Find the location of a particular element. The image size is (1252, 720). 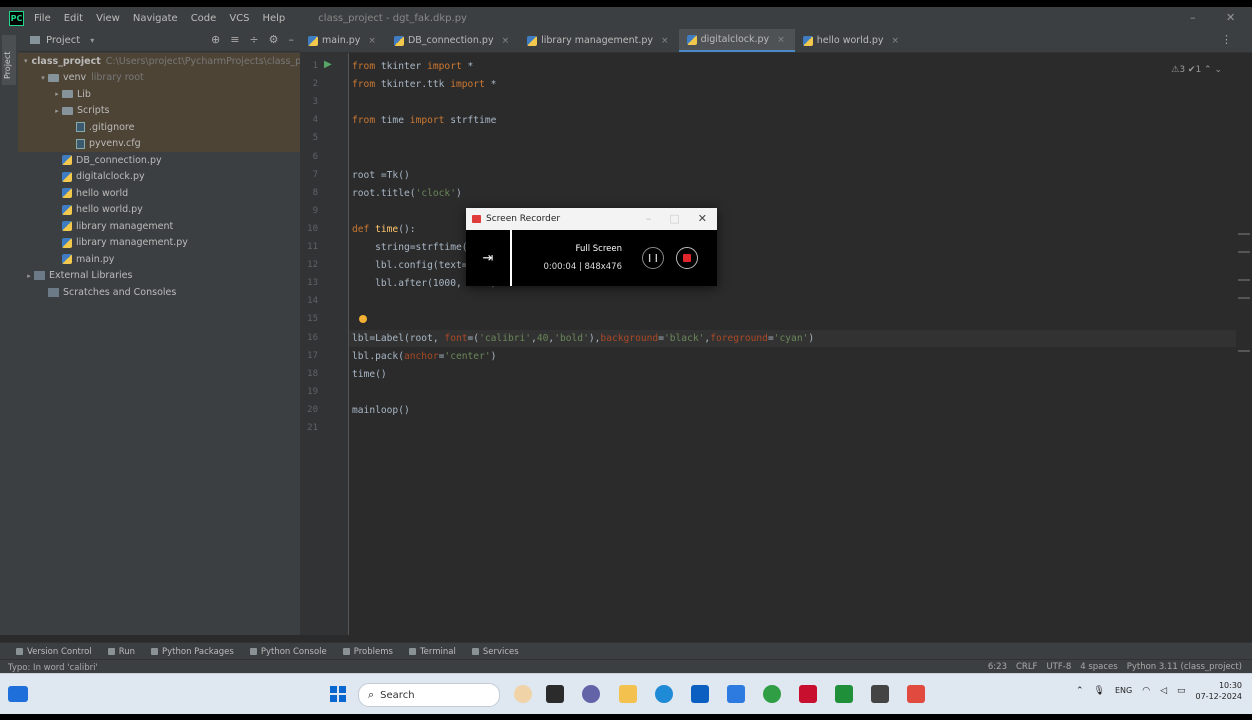

recorder-close-icon: ✕ is located at coordinates (702, 218).